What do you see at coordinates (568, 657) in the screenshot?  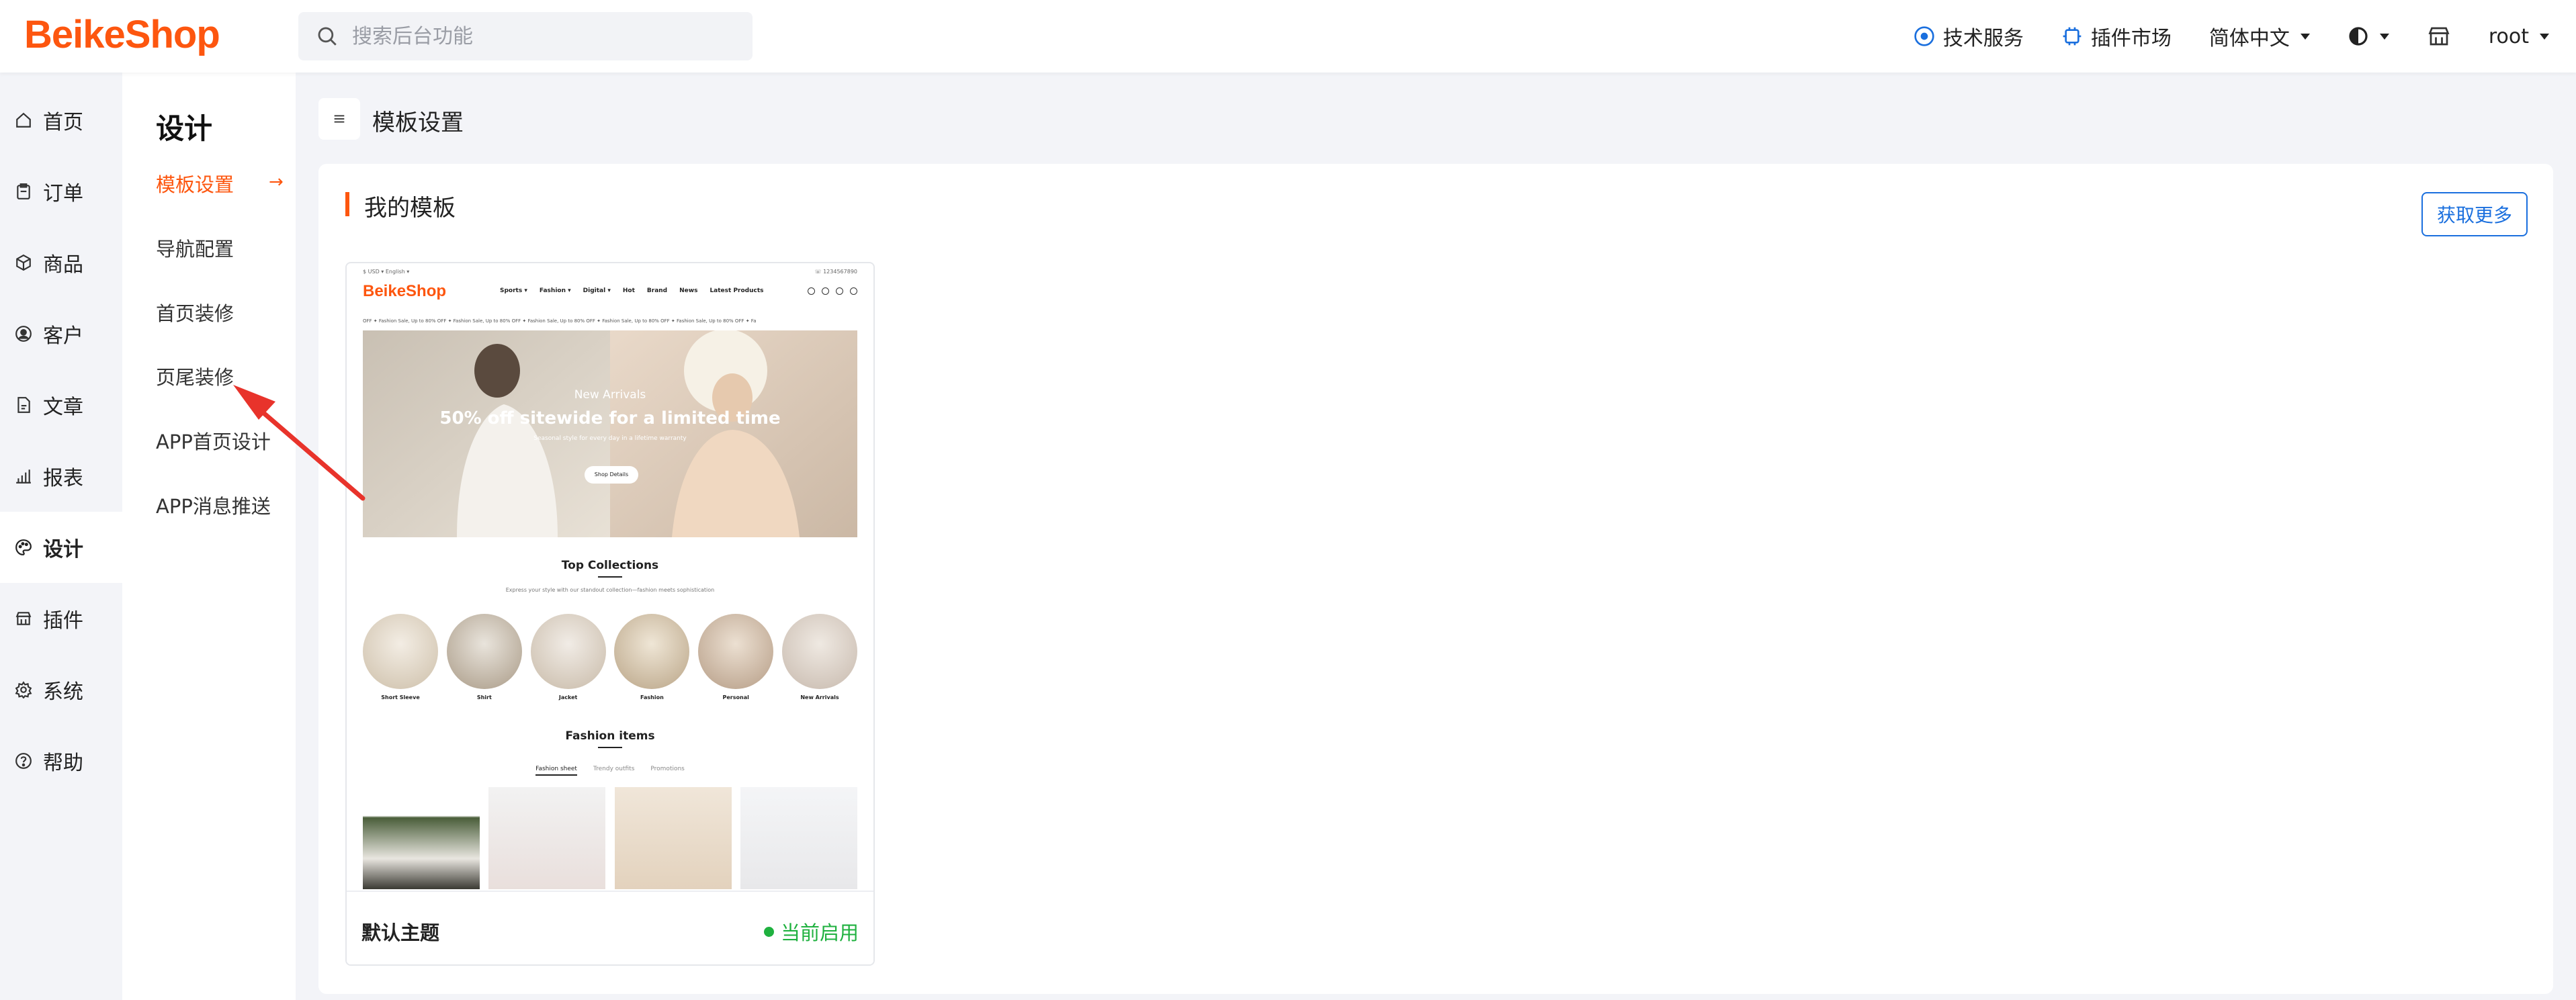 I see `collection-item: Jacket` at bounding box center [568, 657].